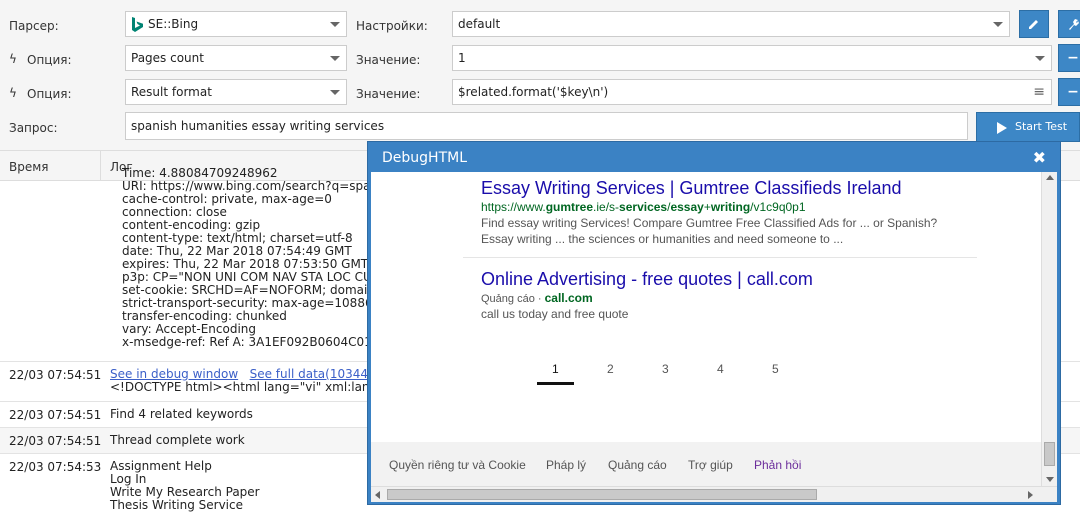  I want to click on wrench-icon, so click(1074, 24).